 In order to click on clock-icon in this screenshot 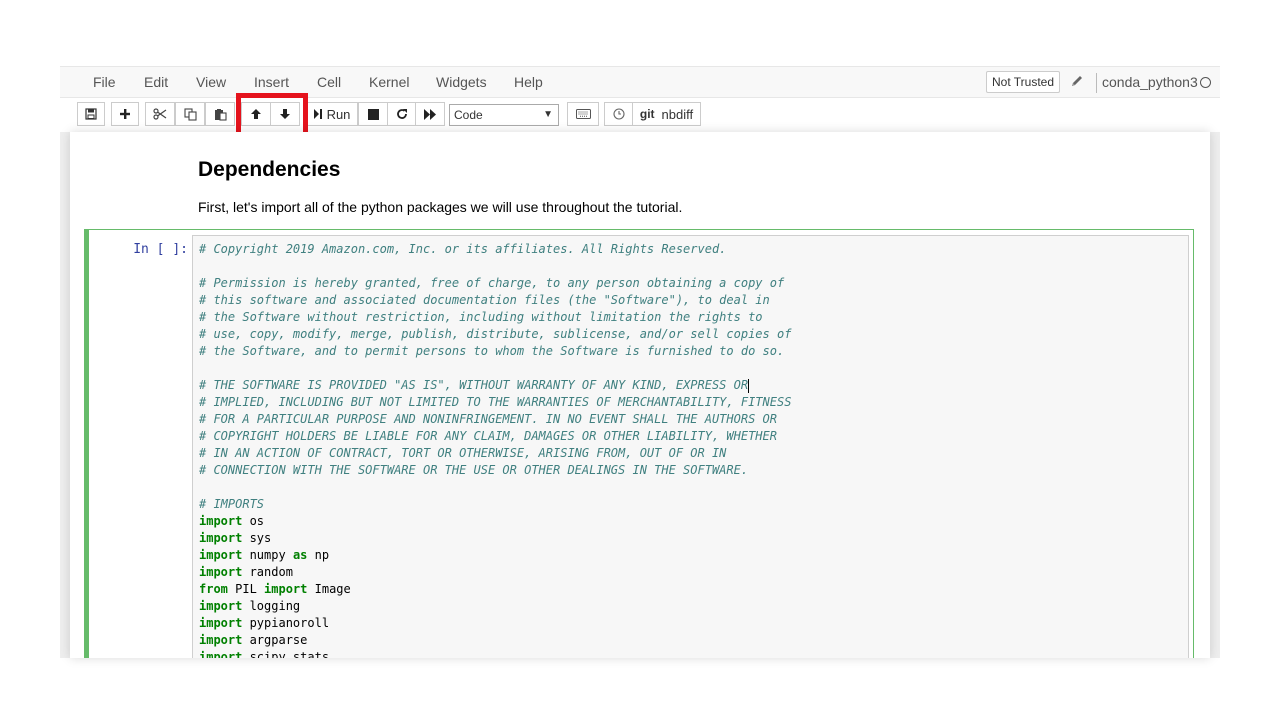, I will do `click(618, 114)`.